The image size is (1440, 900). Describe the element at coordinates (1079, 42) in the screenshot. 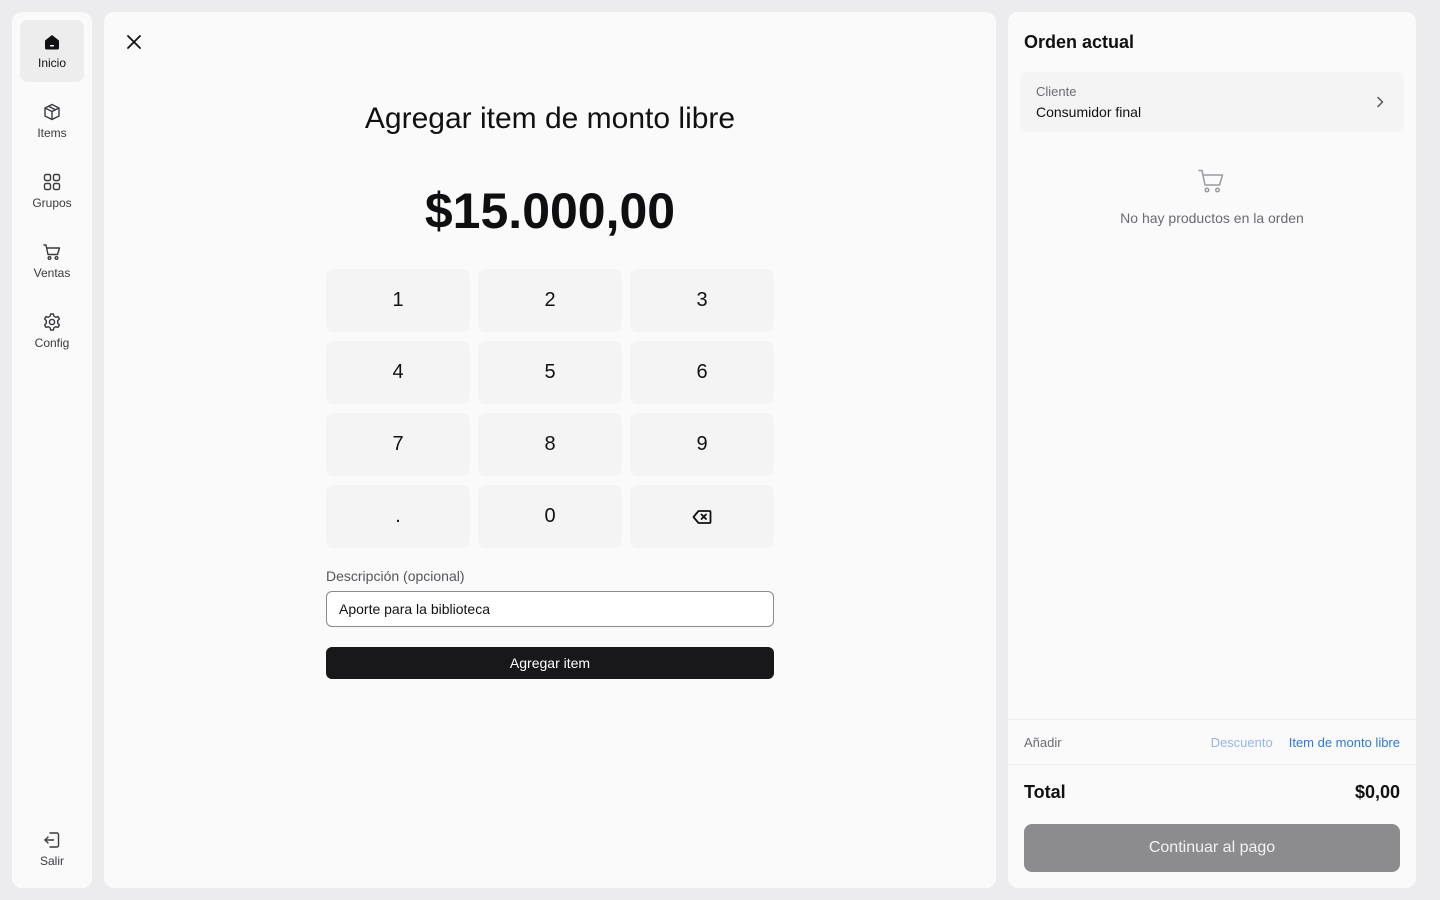

I see `order-title: Orden actual` at that location.